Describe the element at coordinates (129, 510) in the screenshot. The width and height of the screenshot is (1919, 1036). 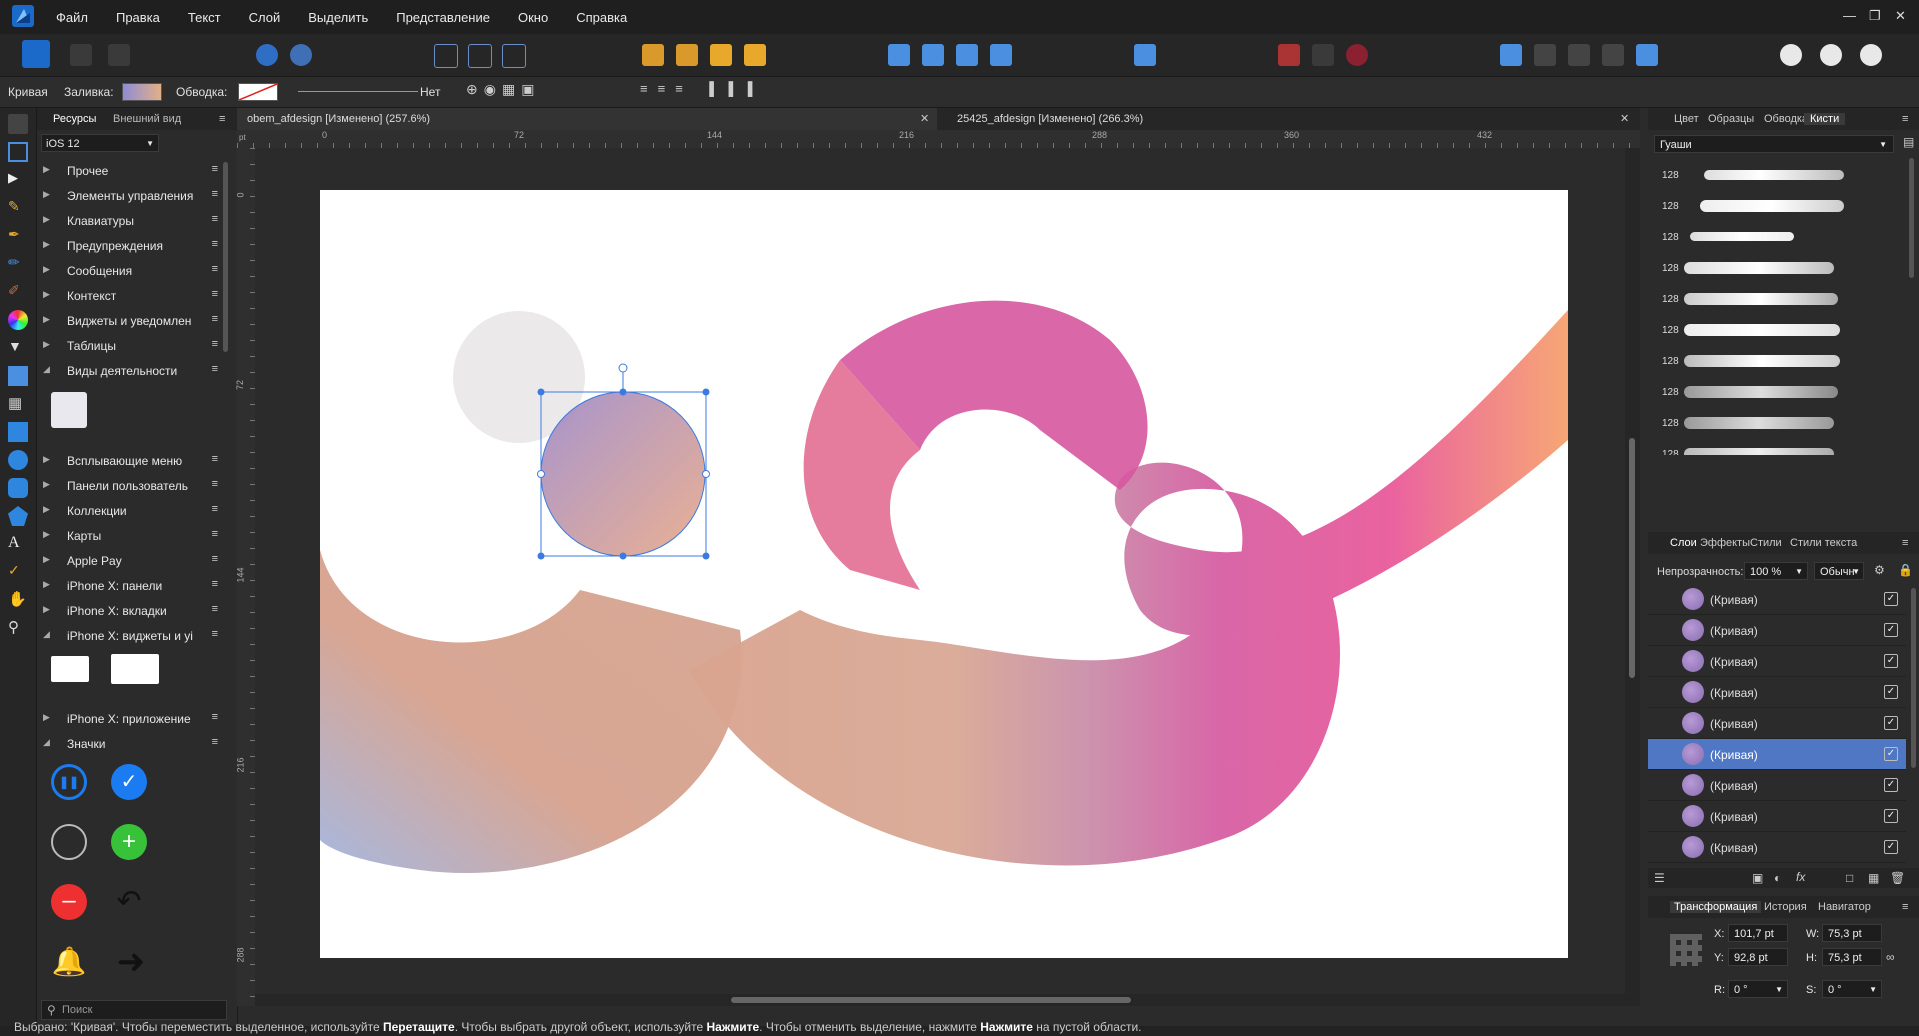
I see `asset-group-row: ▶ Коллекции ≡` at that location.